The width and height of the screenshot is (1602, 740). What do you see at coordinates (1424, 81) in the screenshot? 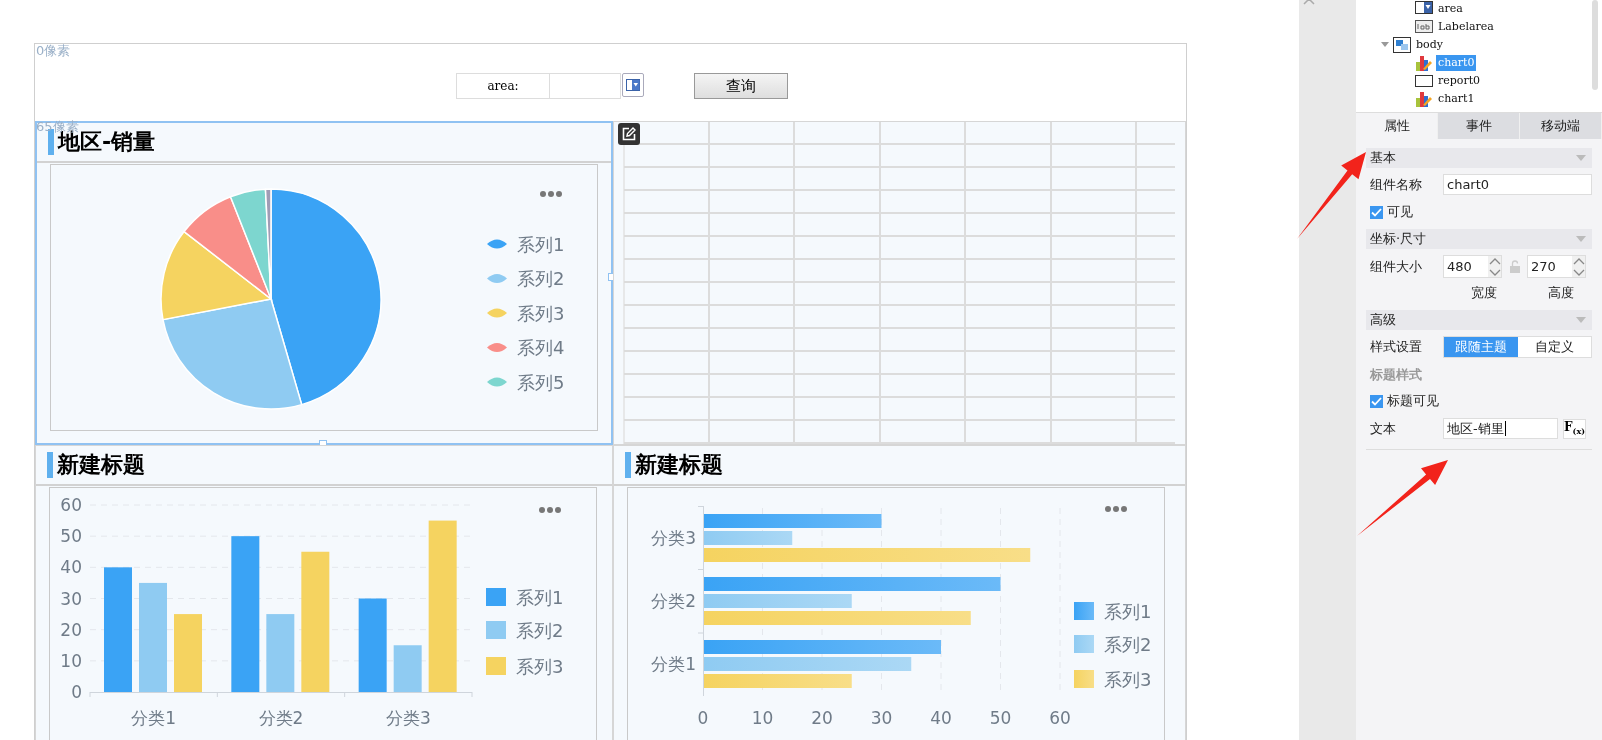
I see `table-icon` at bounding box center [1424, 81].